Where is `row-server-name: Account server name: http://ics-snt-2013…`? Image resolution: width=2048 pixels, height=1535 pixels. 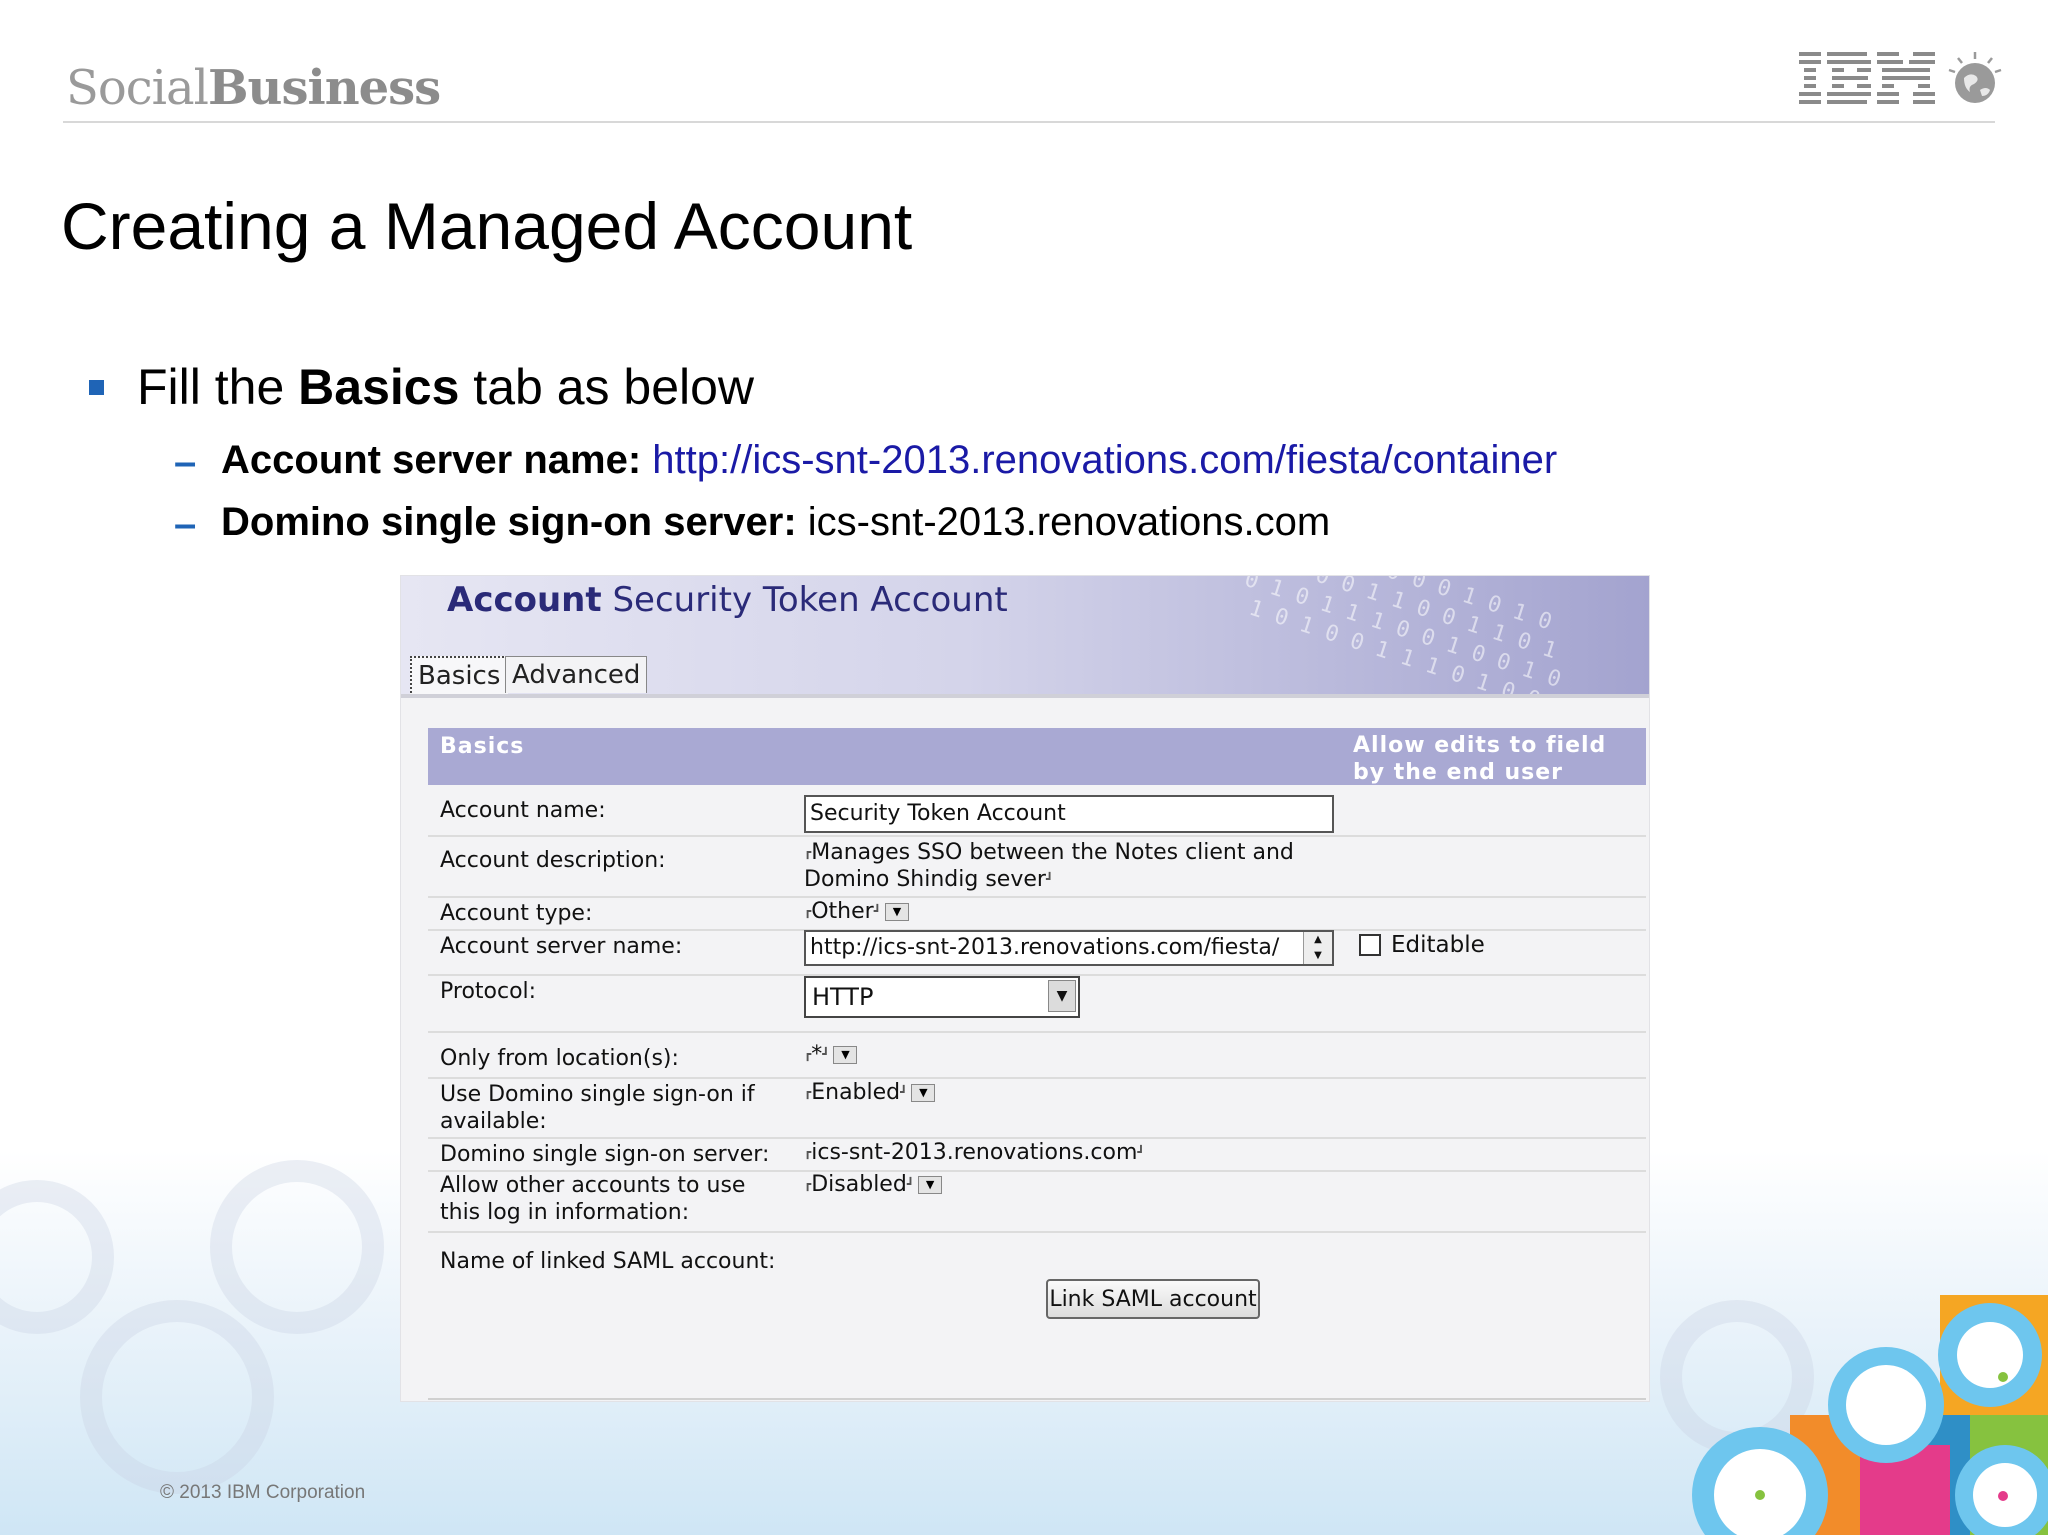 row-server-name: Account server name: http://ics-snt-2013… is located at coordinates (1037, 952).